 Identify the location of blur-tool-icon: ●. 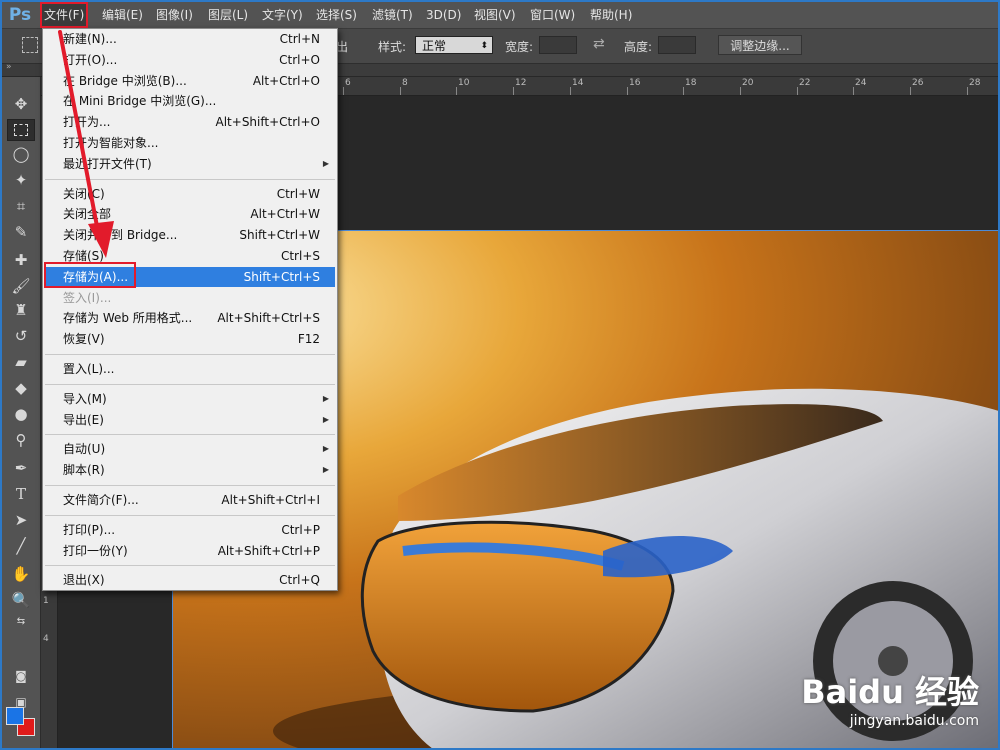
(21, 414).